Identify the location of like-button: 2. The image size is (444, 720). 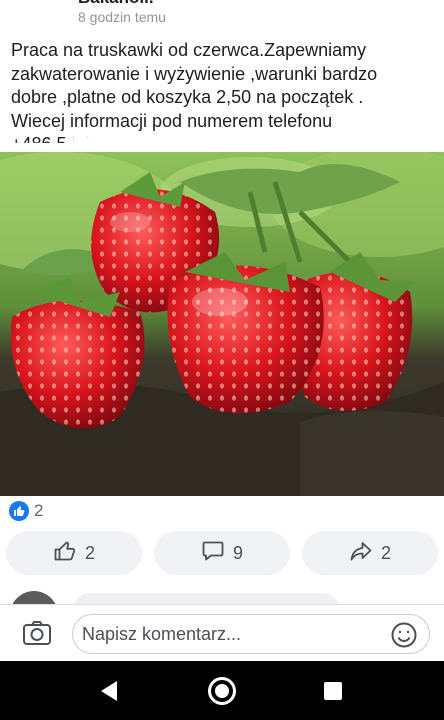
(74, 553).